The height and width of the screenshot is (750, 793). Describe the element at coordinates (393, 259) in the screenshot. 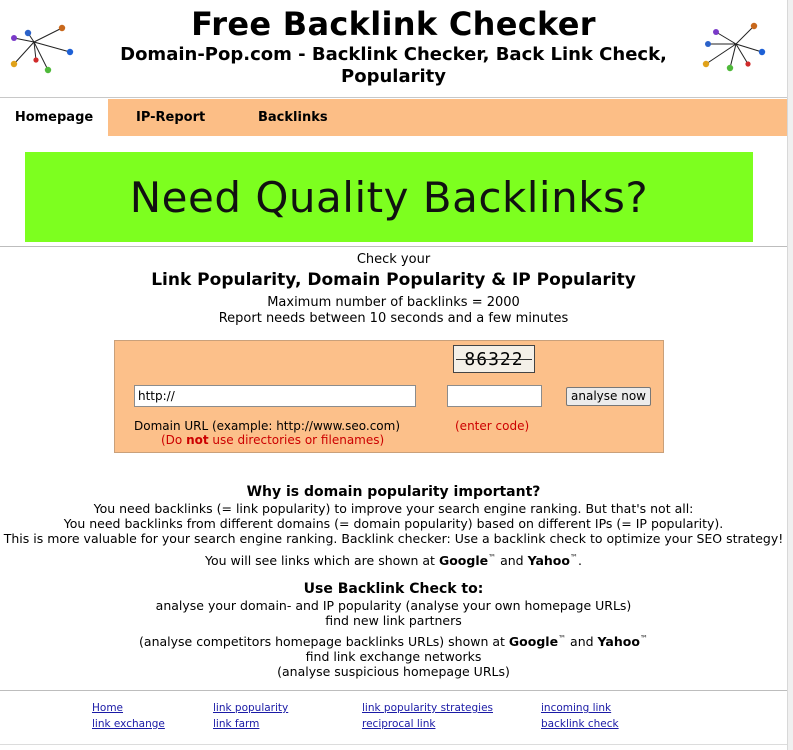

I see `intro-check-label: Check your` at that location.